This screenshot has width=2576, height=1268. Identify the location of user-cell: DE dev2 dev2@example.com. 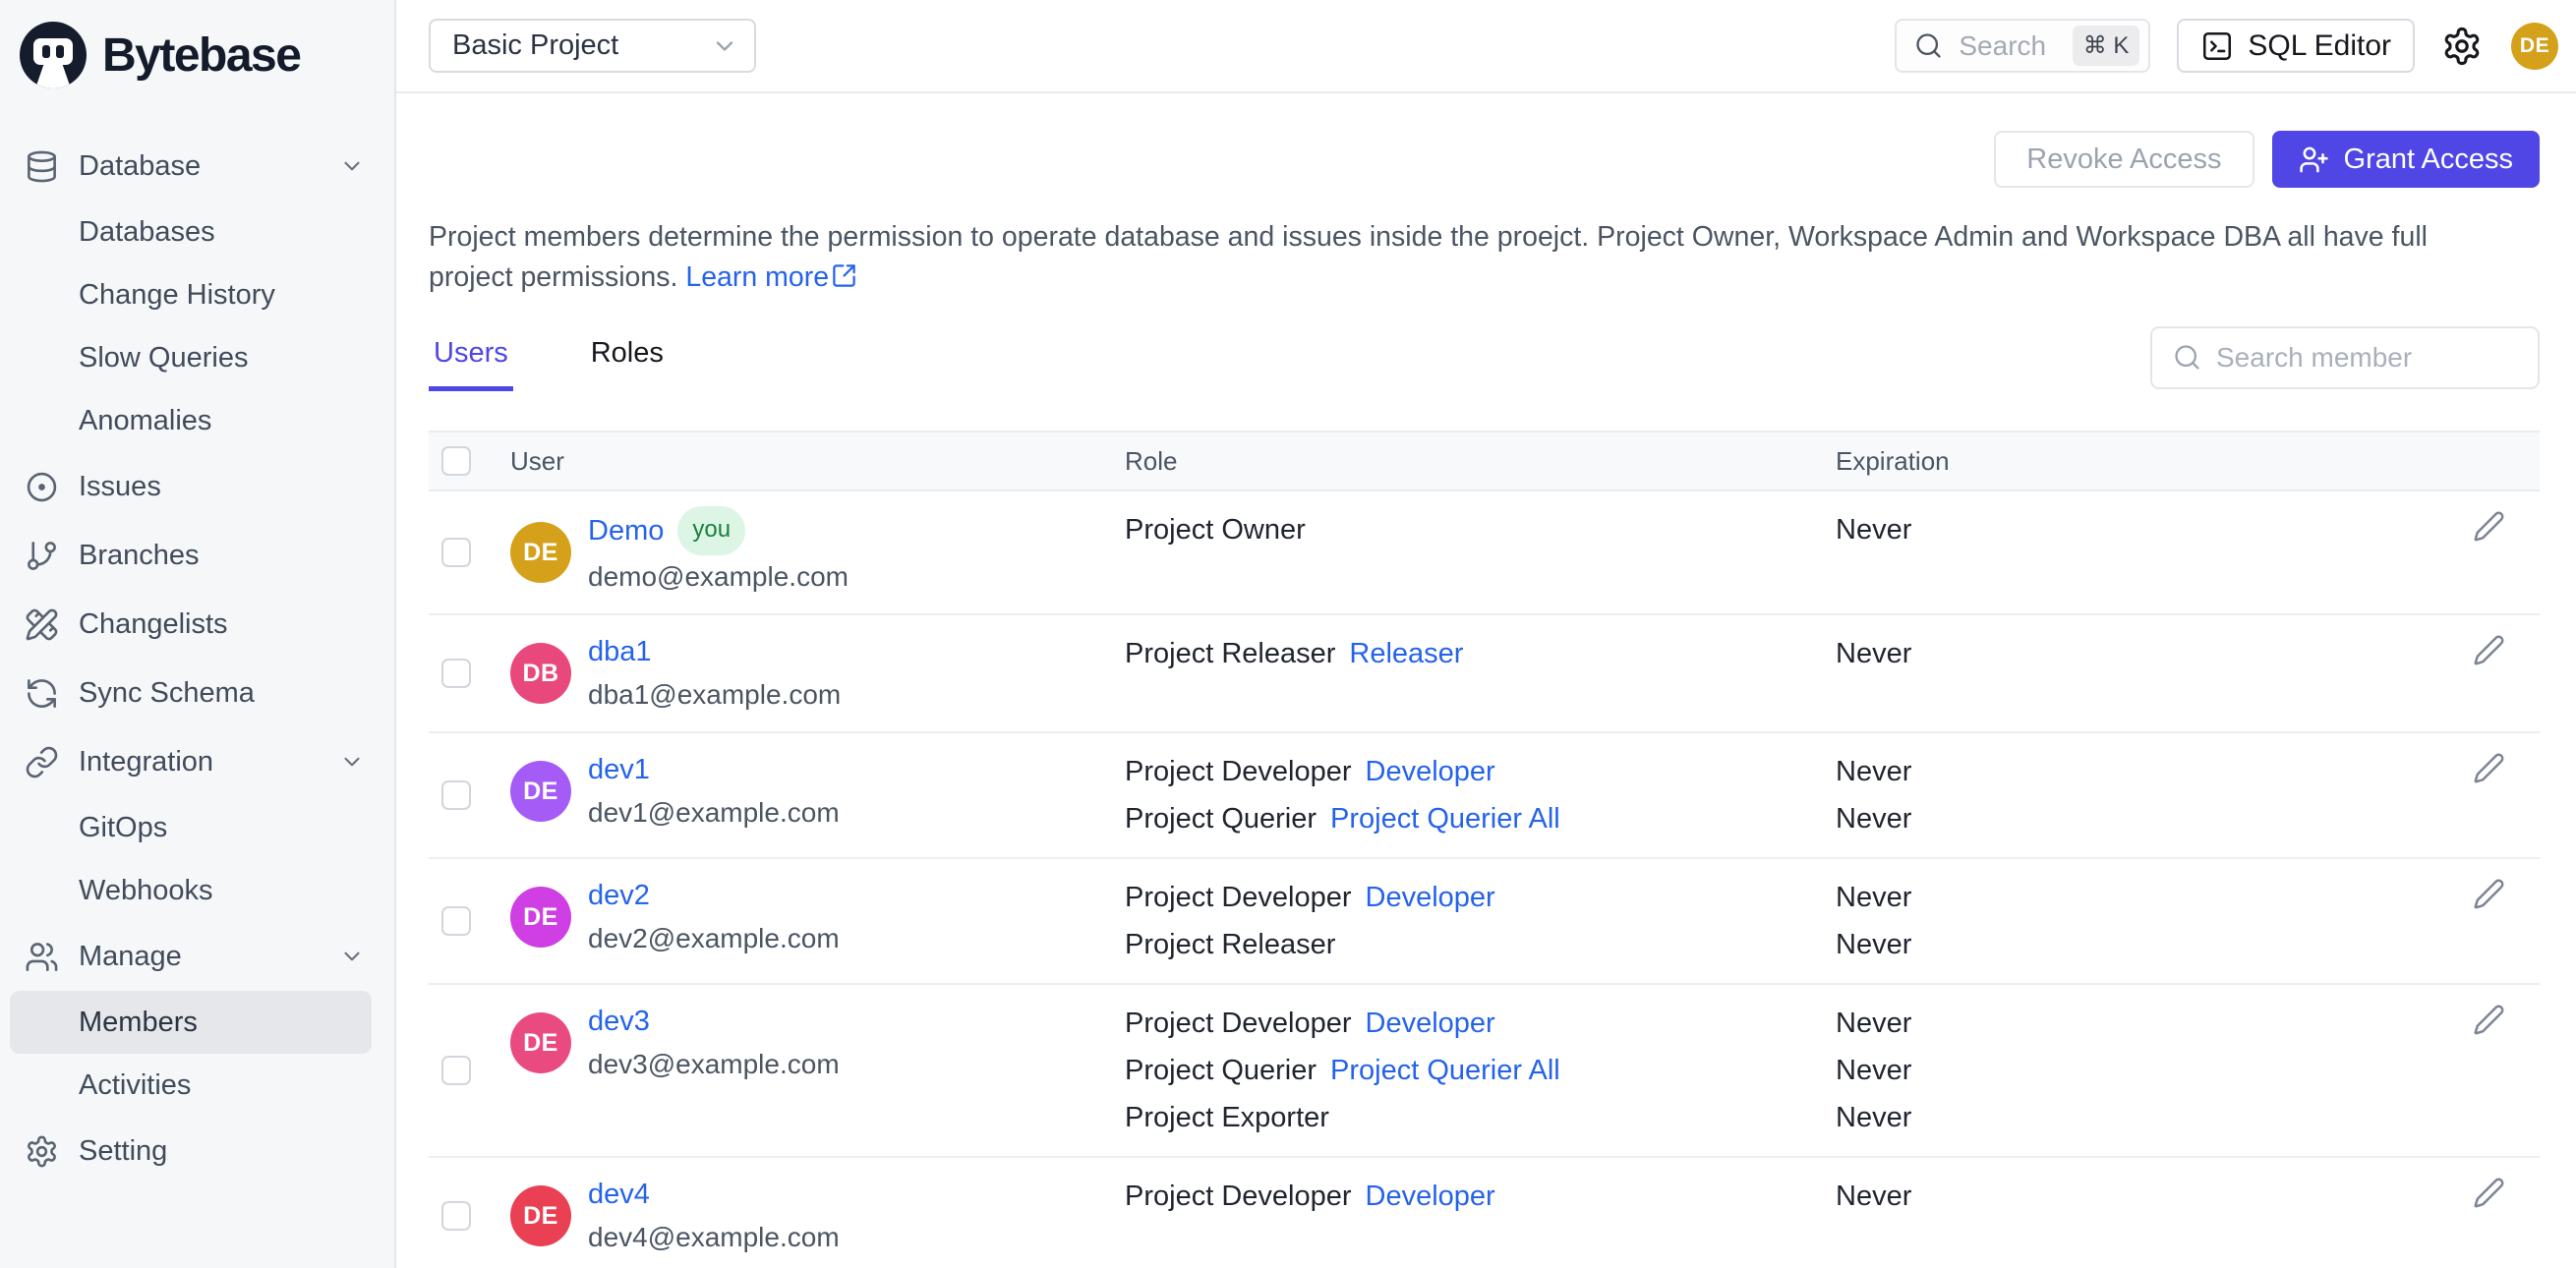
(817, 917).